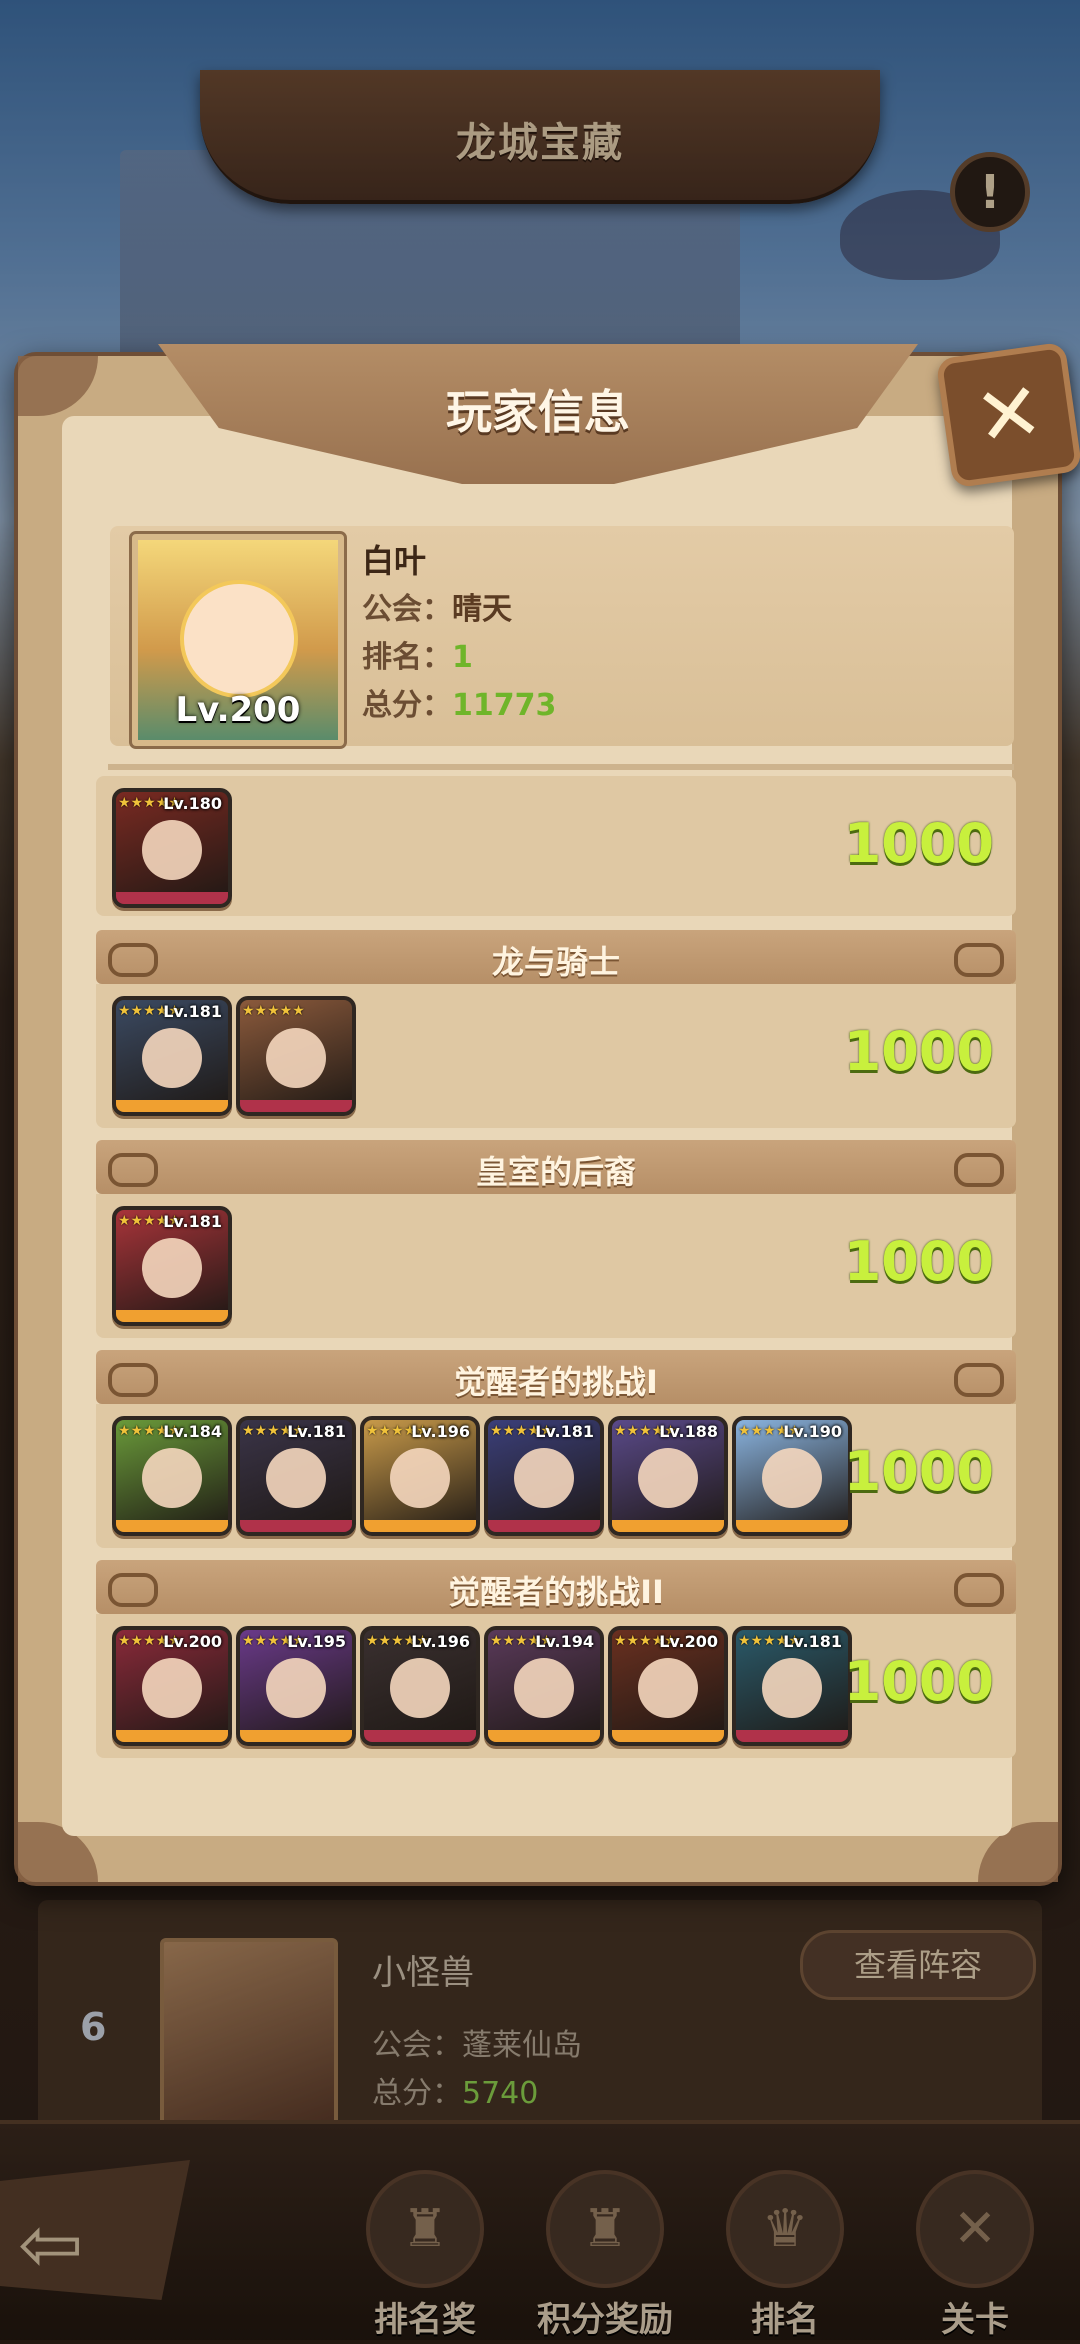 The height and width of the screenshot is (2344, 1080). Describe the element at coordinates (482, 609) in the screenshot. I see `guild-value: 晴天` at that location.